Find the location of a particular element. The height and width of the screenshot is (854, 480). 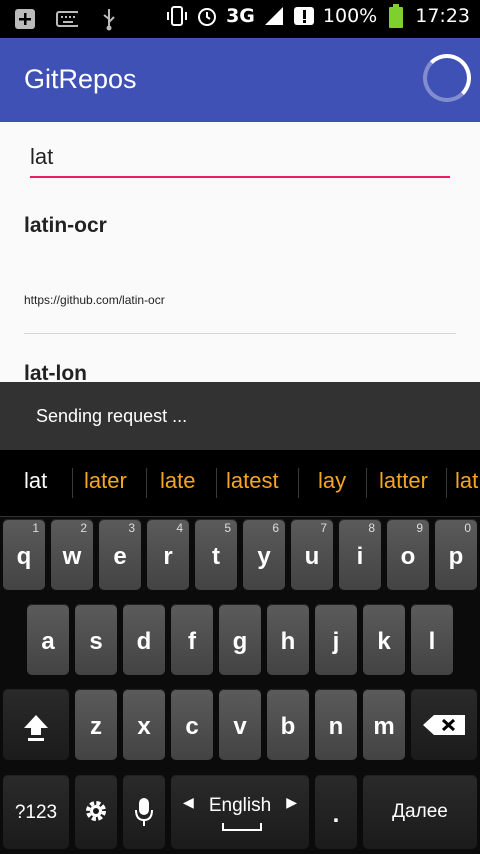

key-b: b is located at coordinates (288, 724).